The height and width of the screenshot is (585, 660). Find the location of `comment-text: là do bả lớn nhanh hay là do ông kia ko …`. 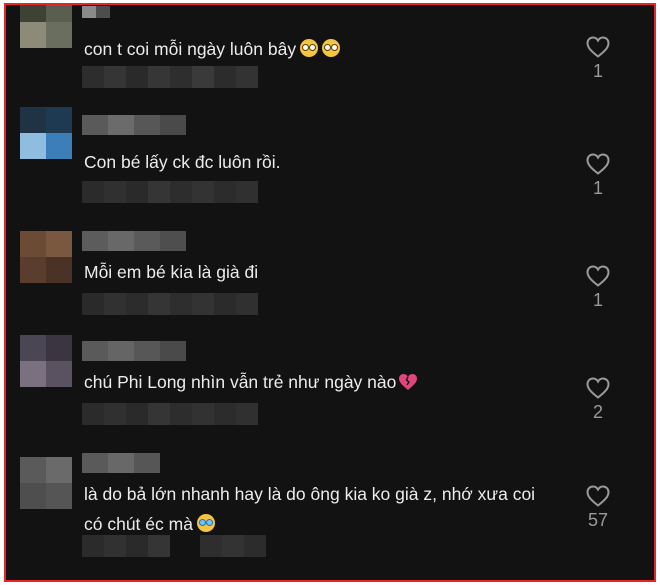

comment-text: là do bả lớn nhanh hay là do ông kia ko … is located at coordinates (314, 509).